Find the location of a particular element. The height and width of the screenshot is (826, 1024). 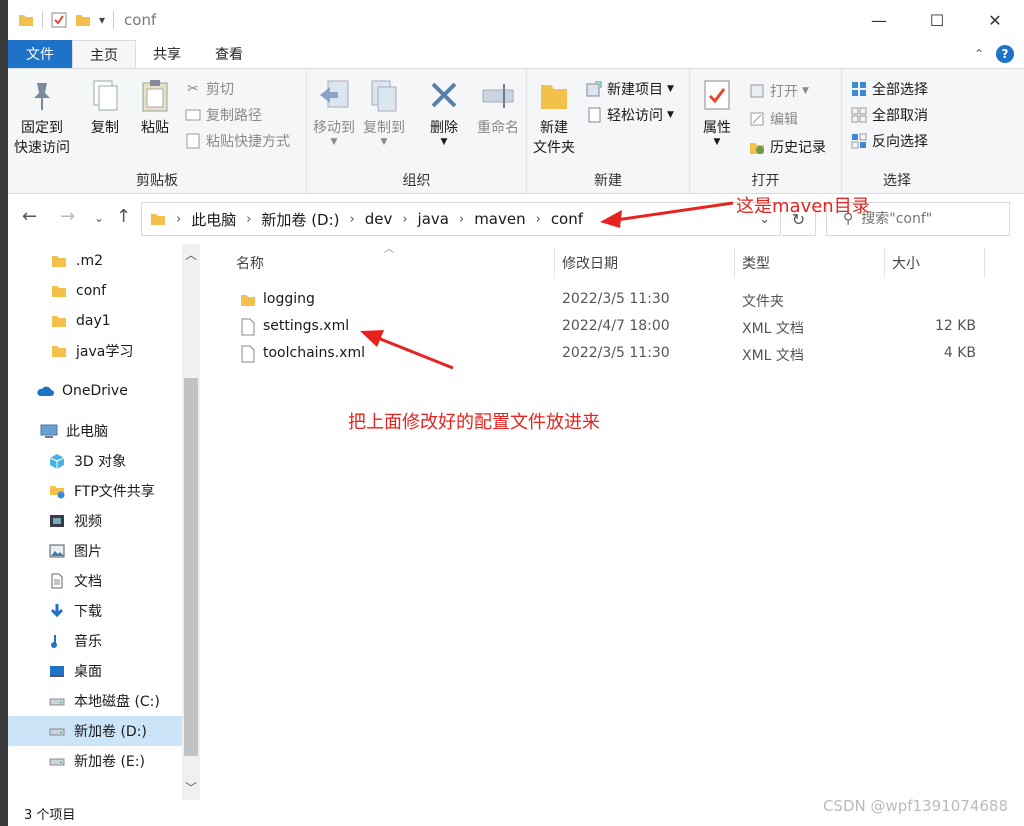

scroll-down-icon: ﹀ is located at coordinates (191, 787).